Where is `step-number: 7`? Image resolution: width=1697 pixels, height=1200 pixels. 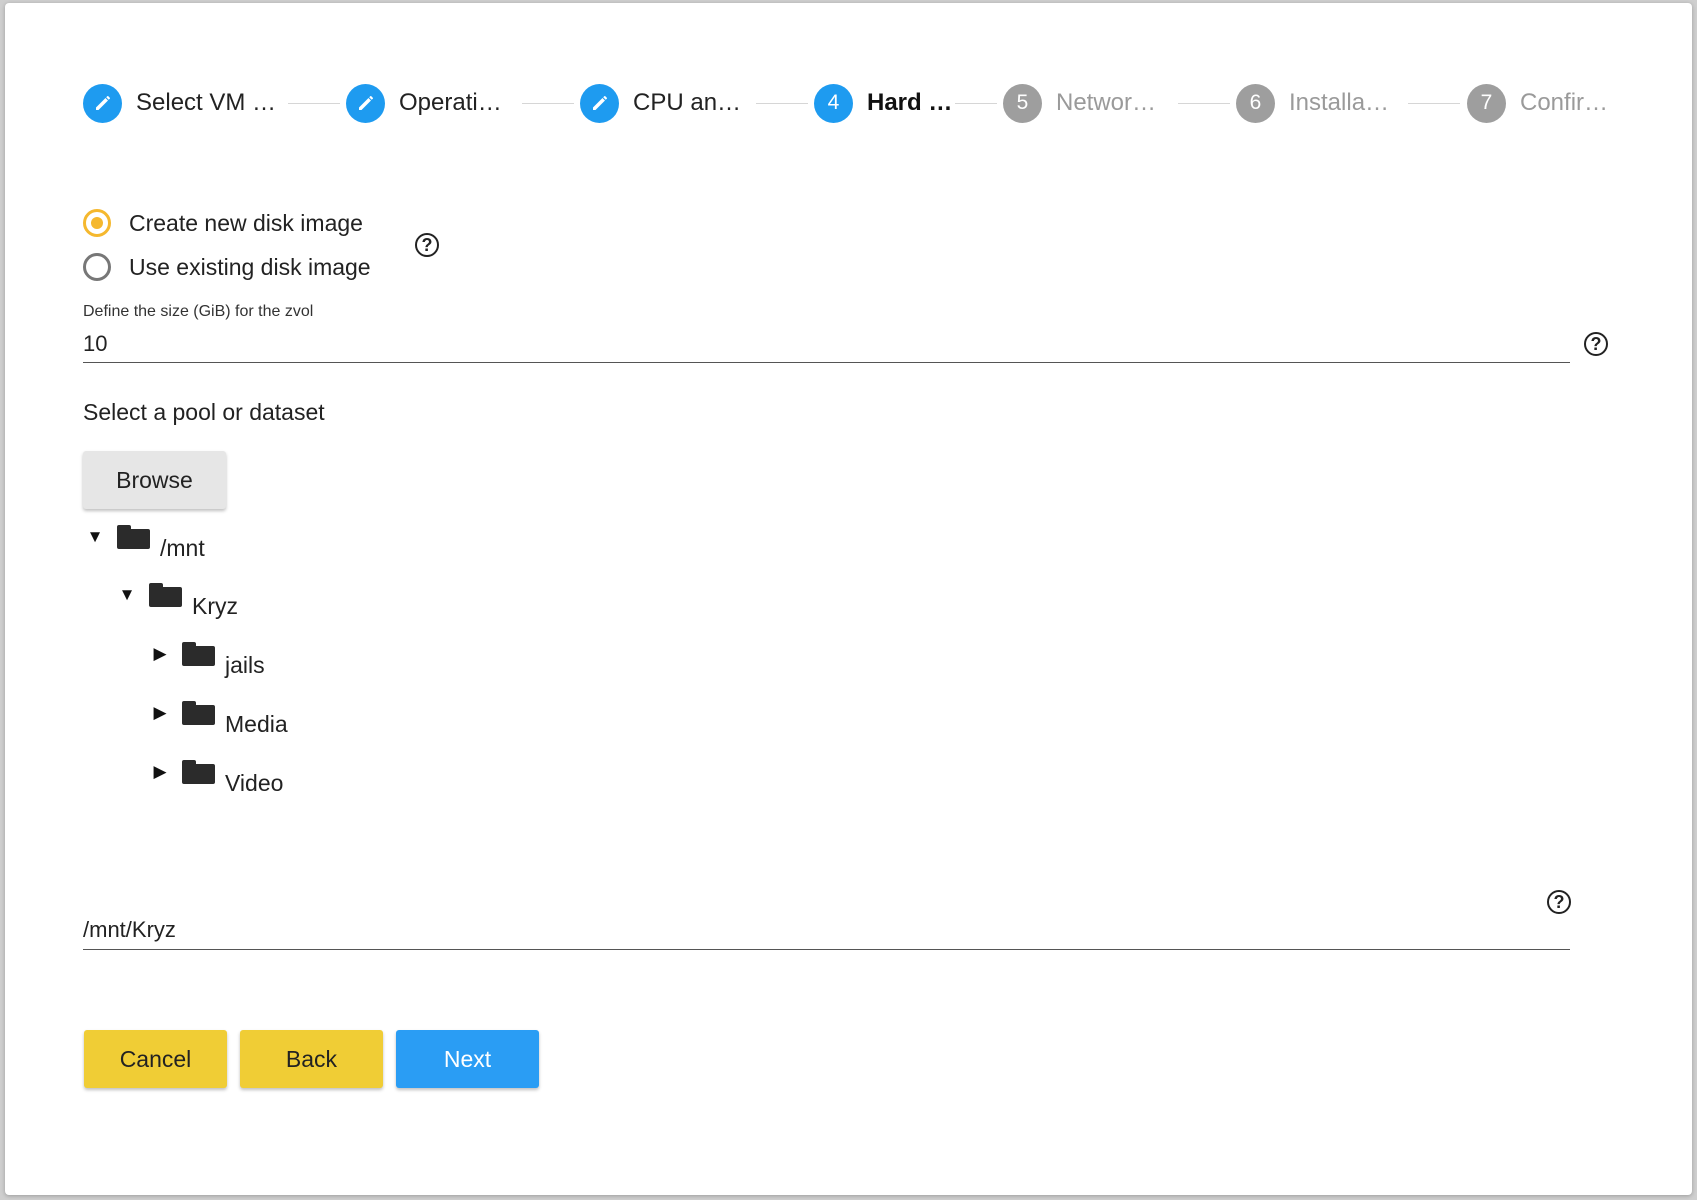
step-number: 7 is located at coordinates (1486, 103).